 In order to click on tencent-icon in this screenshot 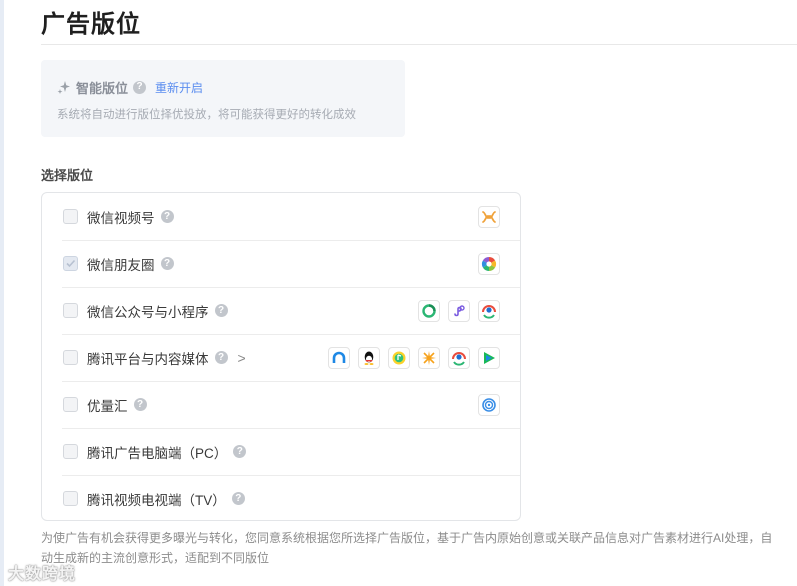, I will do `click(459, 357)`.